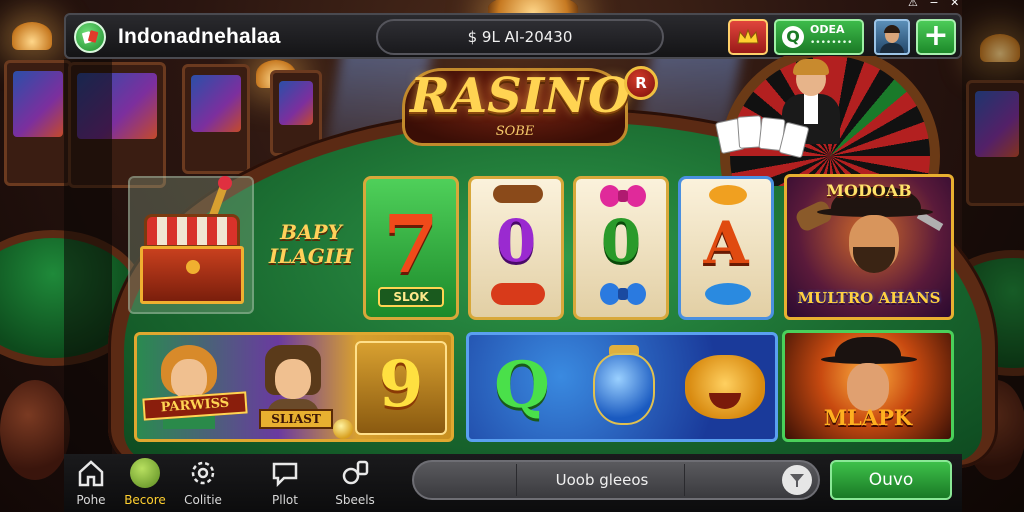  Describe the element at coordinates (296, 419) in the screenshot. I see `tile-banner: SLIAST` at that location.